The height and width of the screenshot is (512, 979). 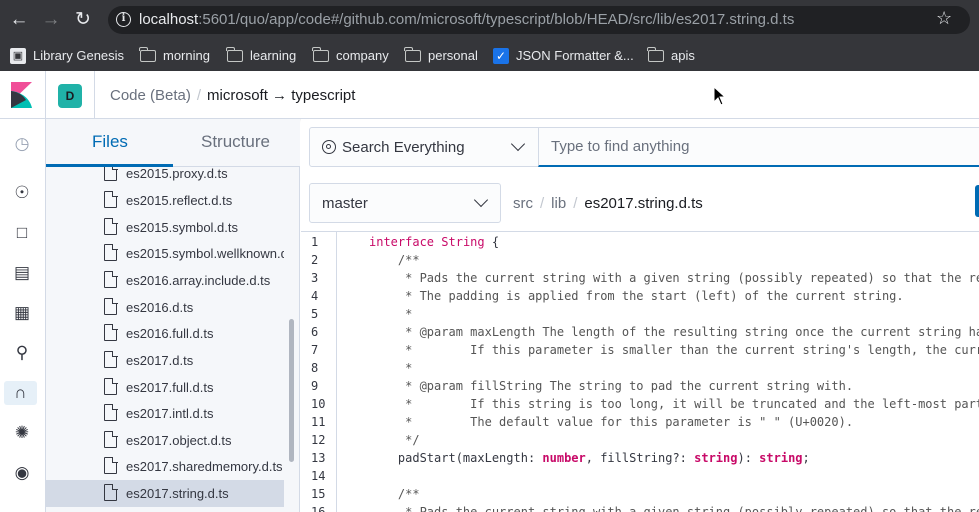 I want to click on breadcrumb-app: Code (Beta), so click(x=150, y=95).